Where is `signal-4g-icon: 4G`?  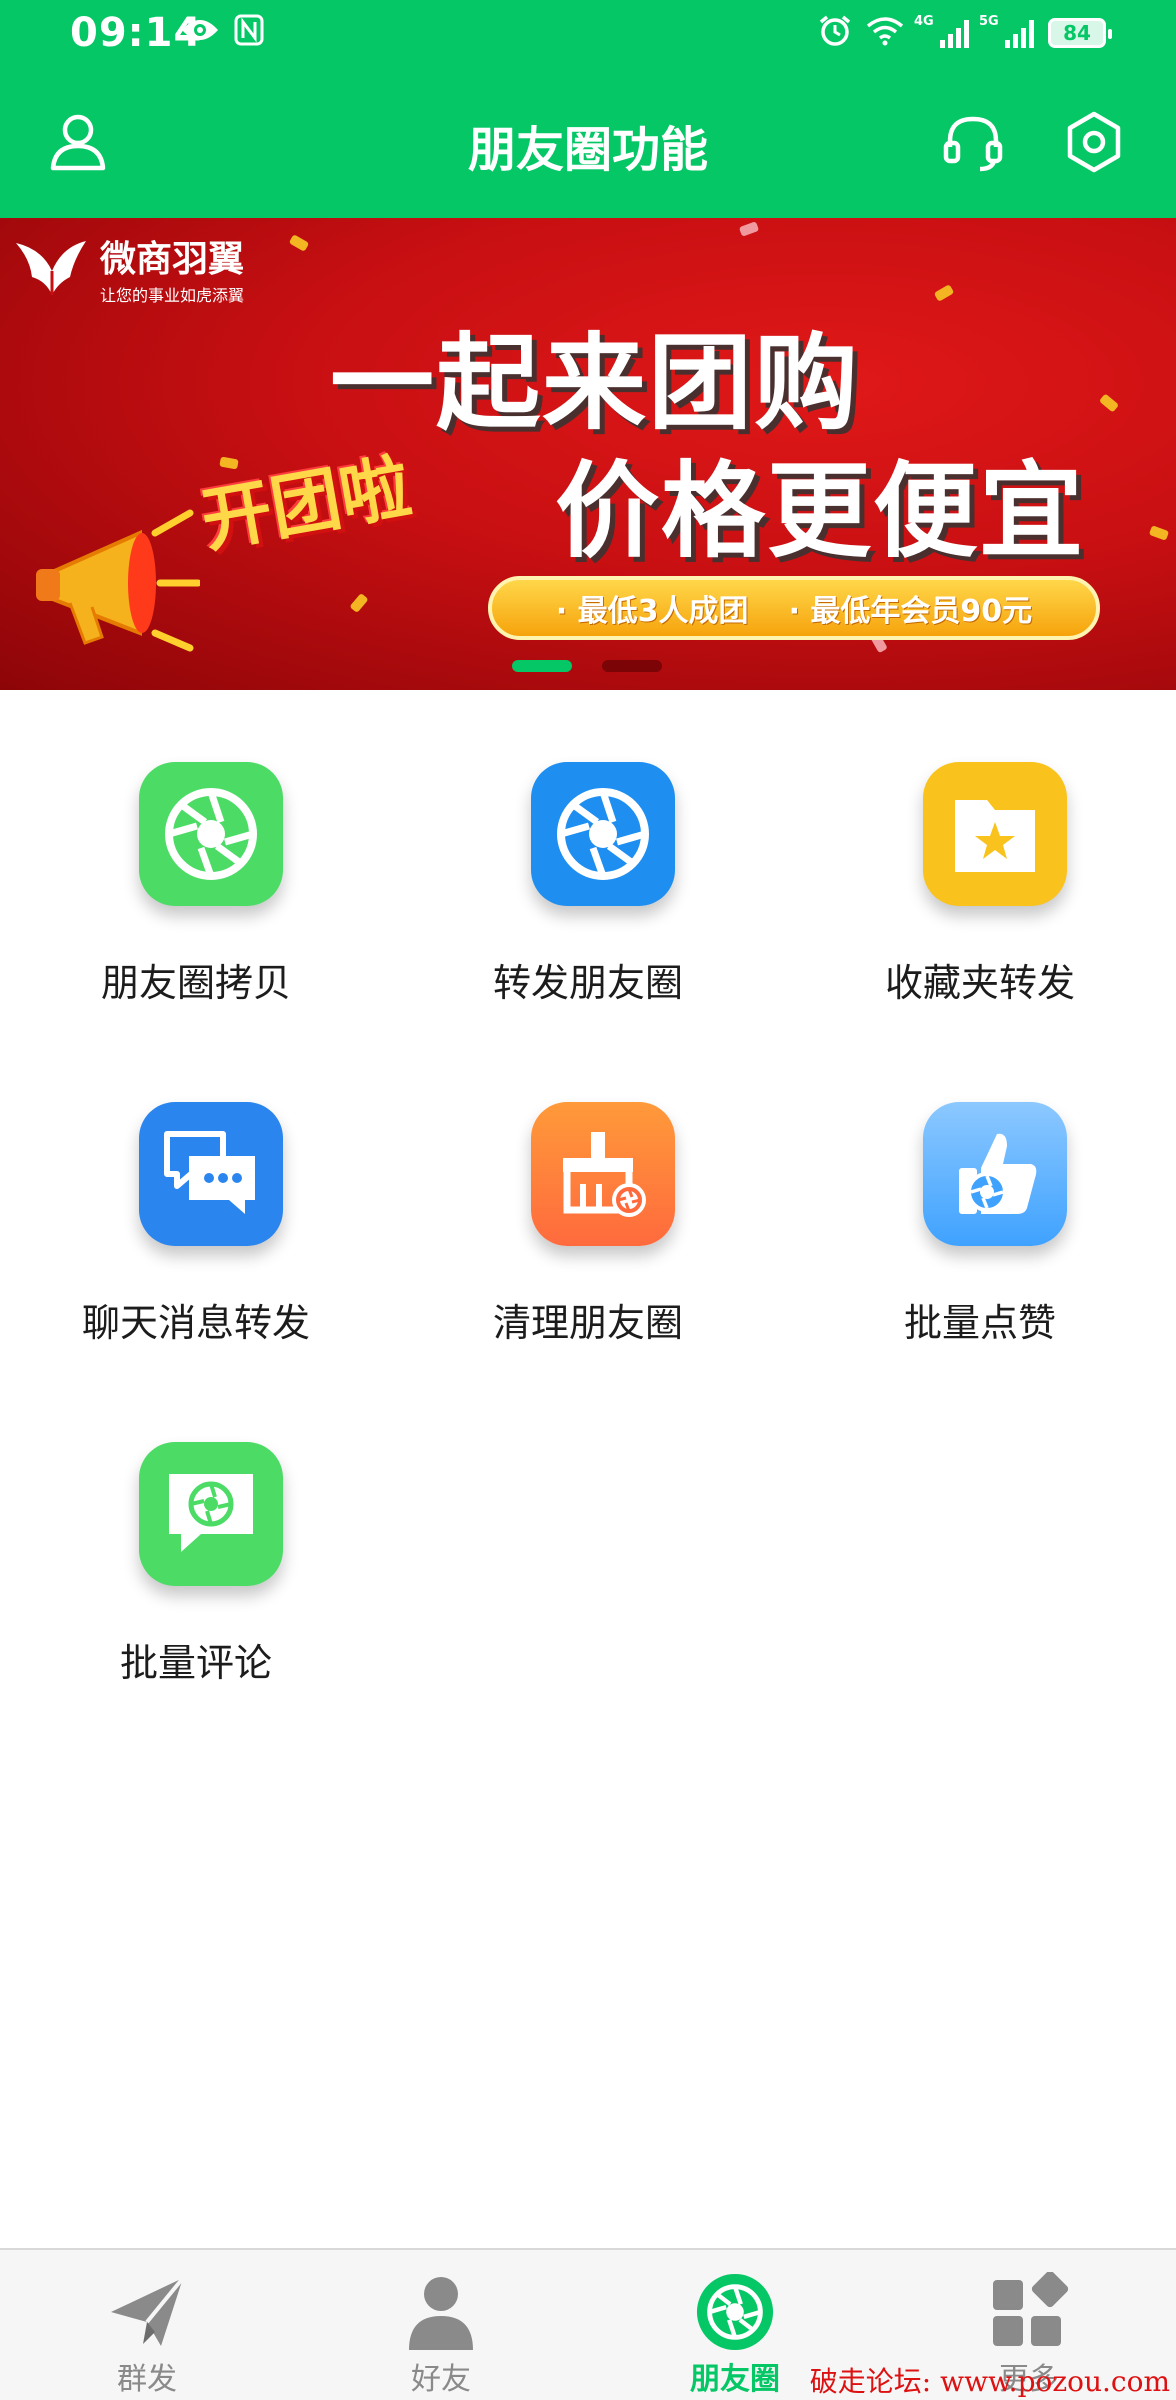
signal-4g-icon: 4G is located at coordinates (941, 31).